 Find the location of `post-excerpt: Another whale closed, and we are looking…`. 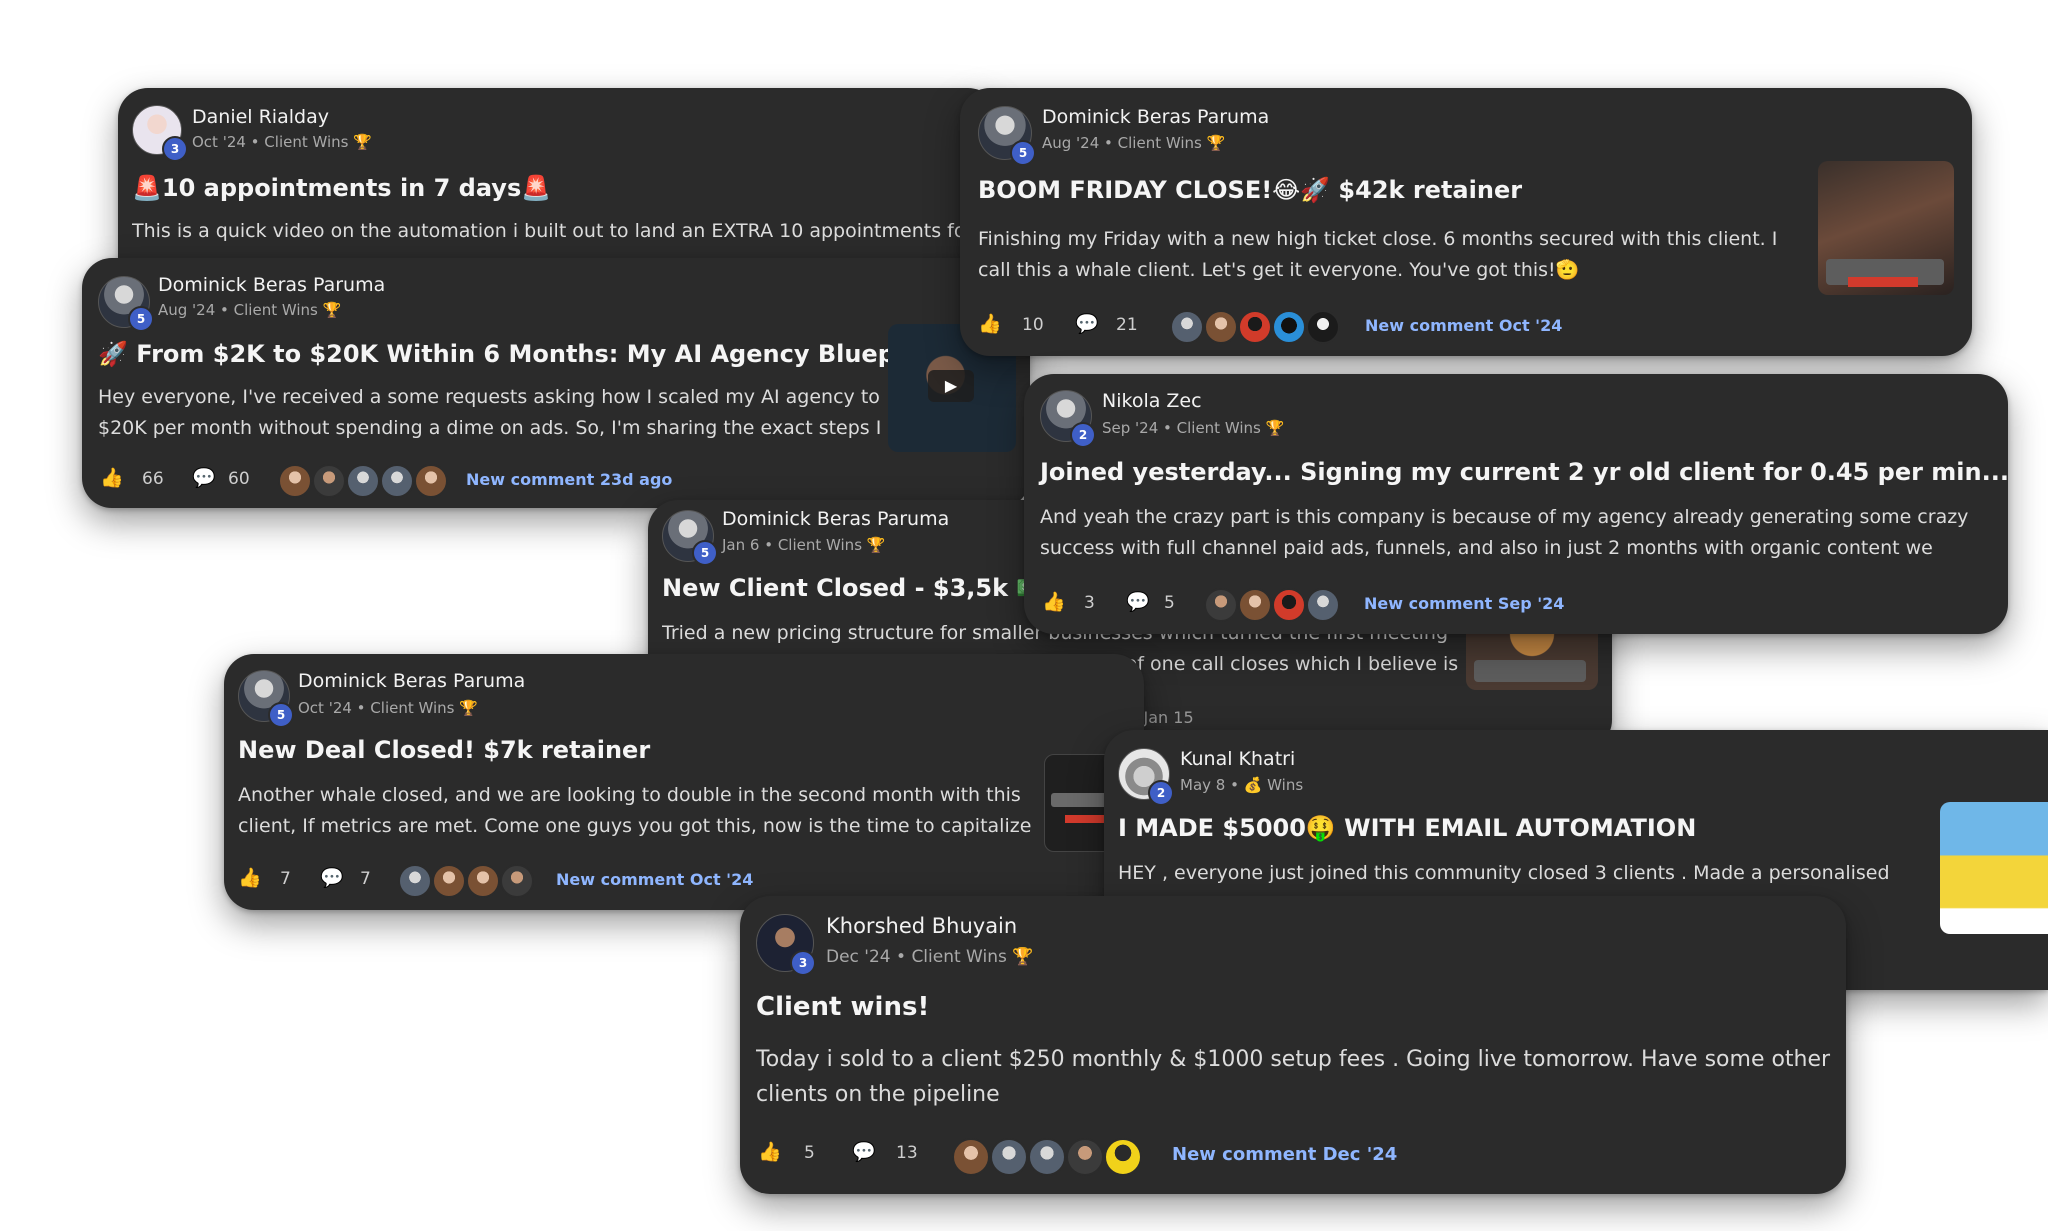

post-excerpt: Another whale closed, and we are looking… is located at coordinates (635, 810).